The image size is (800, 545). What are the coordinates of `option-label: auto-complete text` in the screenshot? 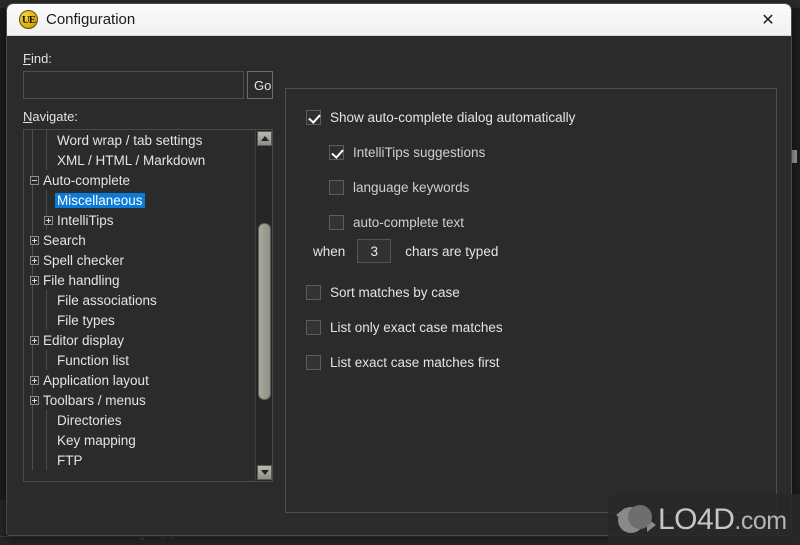 It's located at (409, 222).